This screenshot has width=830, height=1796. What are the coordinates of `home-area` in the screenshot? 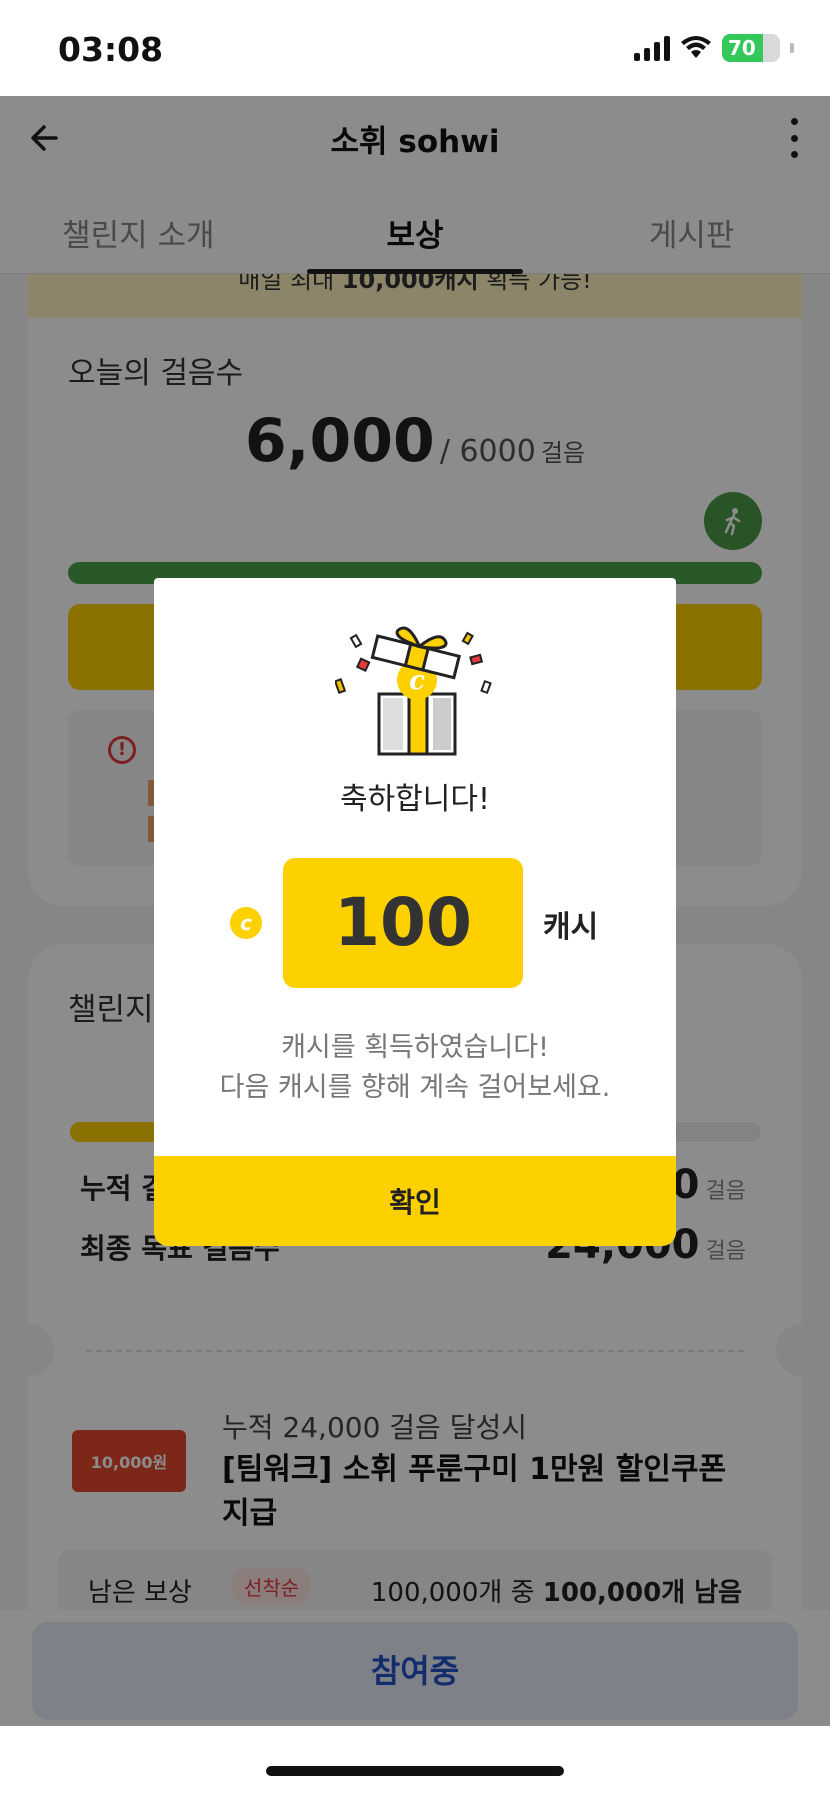 It's located at (415, 1761).